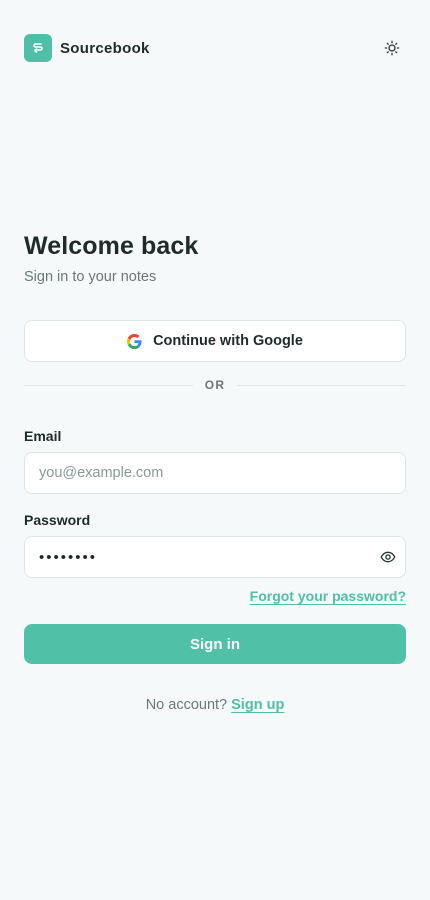 The image size is (430, 900). What do you see at coordinates (90, 277) in the screenshot?
I see `page-subtitle: Sign in to your notes` at bounding box center [90, 277].